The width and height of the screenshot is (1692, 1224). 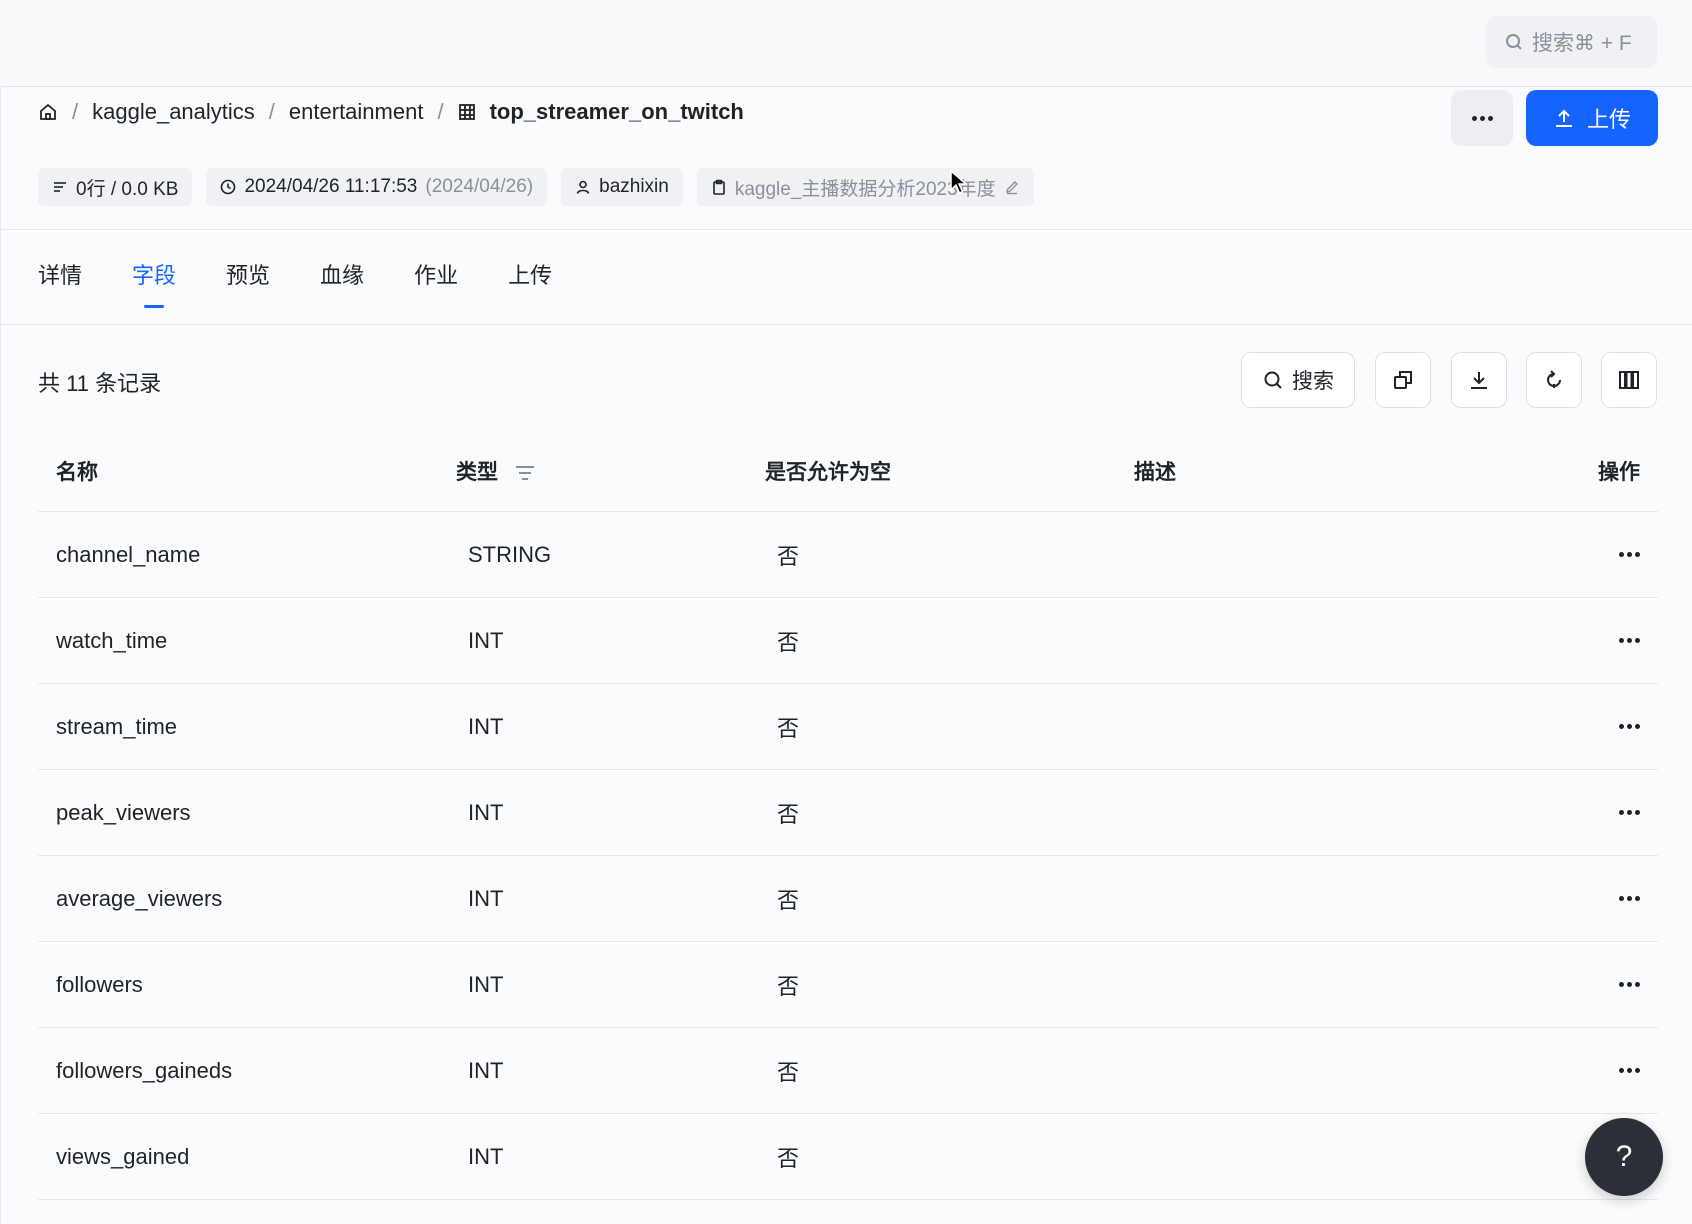 What do you see at coordinates (510, 554) in the screenshot?
I see `field-type: STRING` at bounding box center [510, 554].